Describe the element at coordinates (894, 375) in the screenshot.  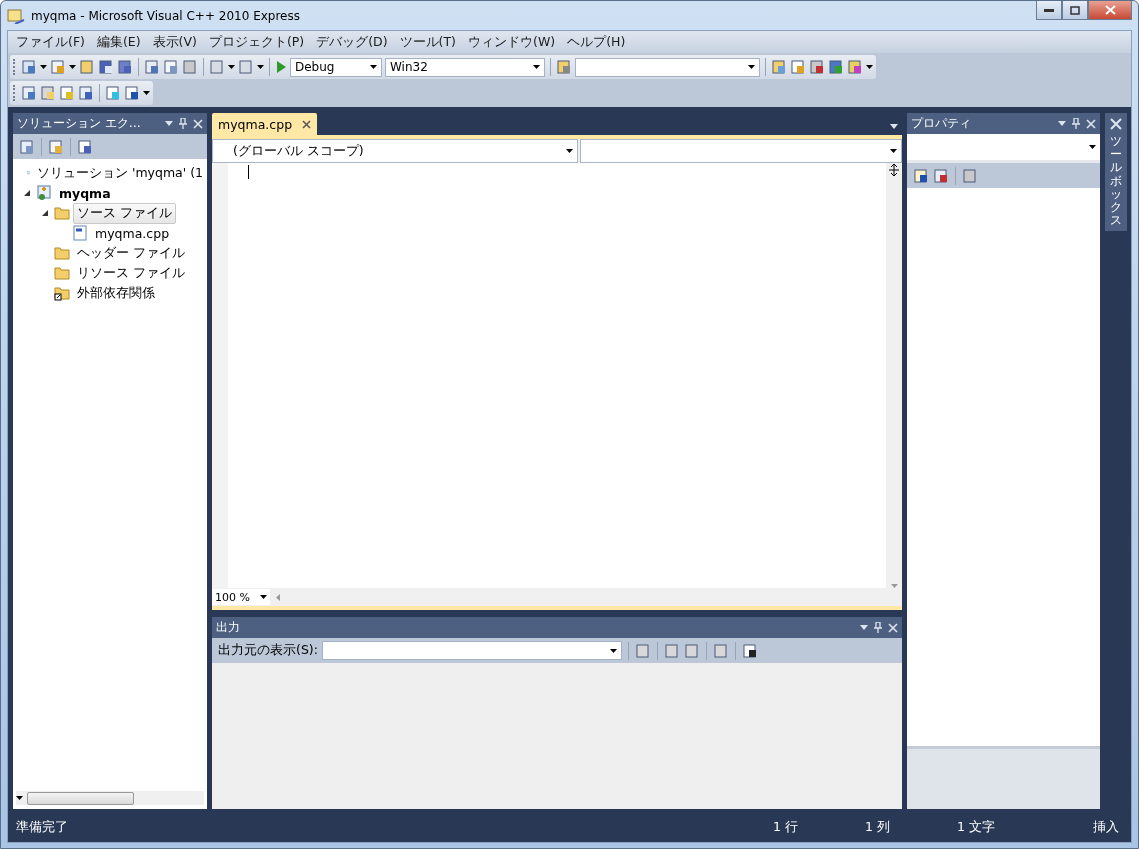
I see `vertical-scrollbar` at that location.